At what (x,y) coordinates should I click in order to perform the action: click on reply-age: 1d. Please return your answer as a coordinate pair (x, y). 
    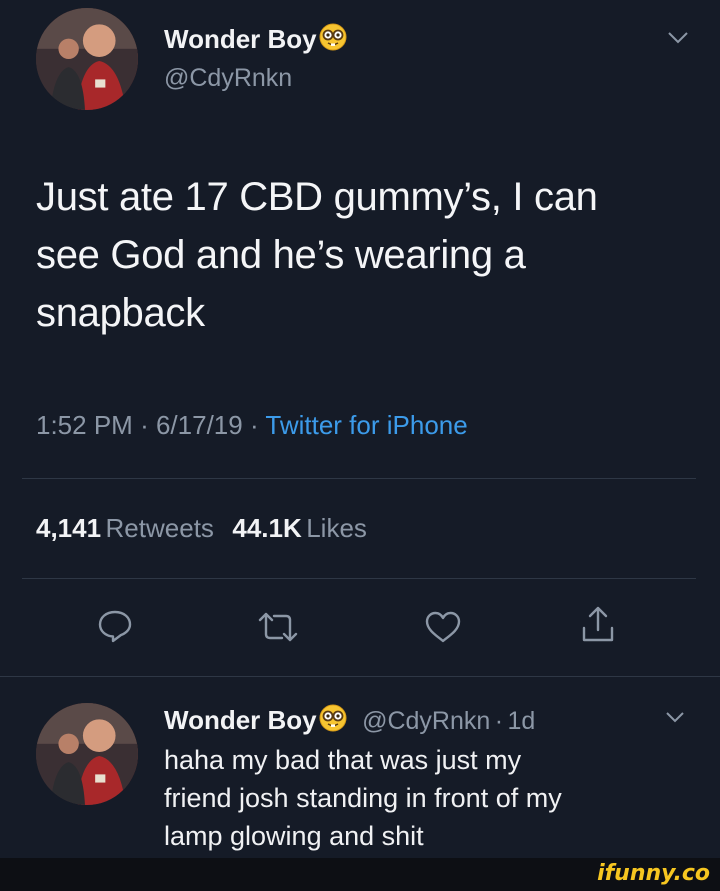
    Looking at the image, I should click on (522, 721).